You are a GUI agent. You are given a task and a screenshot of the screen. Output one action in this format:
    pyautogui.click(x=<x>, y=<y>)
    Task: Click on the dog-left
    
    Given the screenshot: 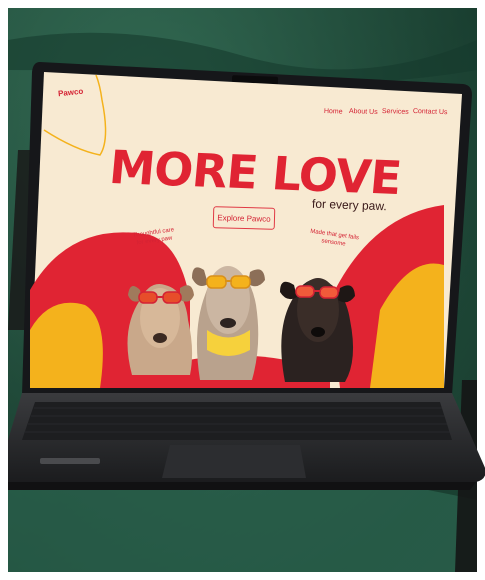 What is the action you would take?
    pyautogui.click(x=160, y=329)
    